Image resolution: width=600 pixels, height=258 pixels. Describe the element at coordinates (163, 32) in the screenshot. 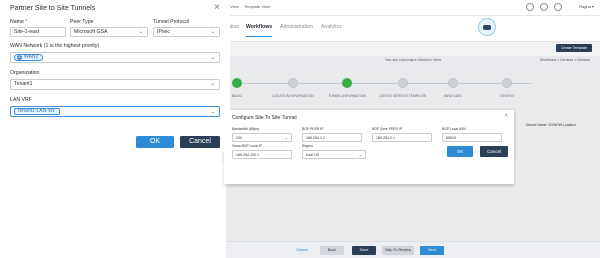

I see `tunnel-protocol-value: IPsec` at that location.